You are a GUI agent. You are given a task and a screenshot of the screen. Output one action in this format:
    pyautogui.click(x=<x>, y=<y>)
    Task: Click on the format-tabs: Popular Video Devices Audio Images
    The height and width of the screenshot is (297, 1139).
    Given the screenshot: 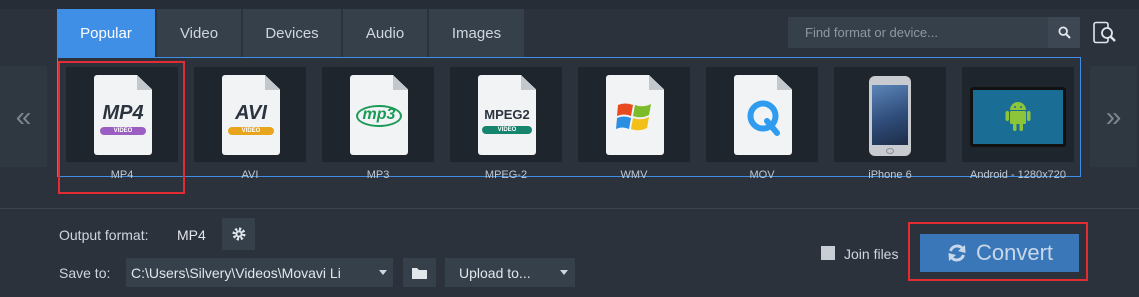 What is the action you would take?
    pyautogui.click(x=290, y=33)
    